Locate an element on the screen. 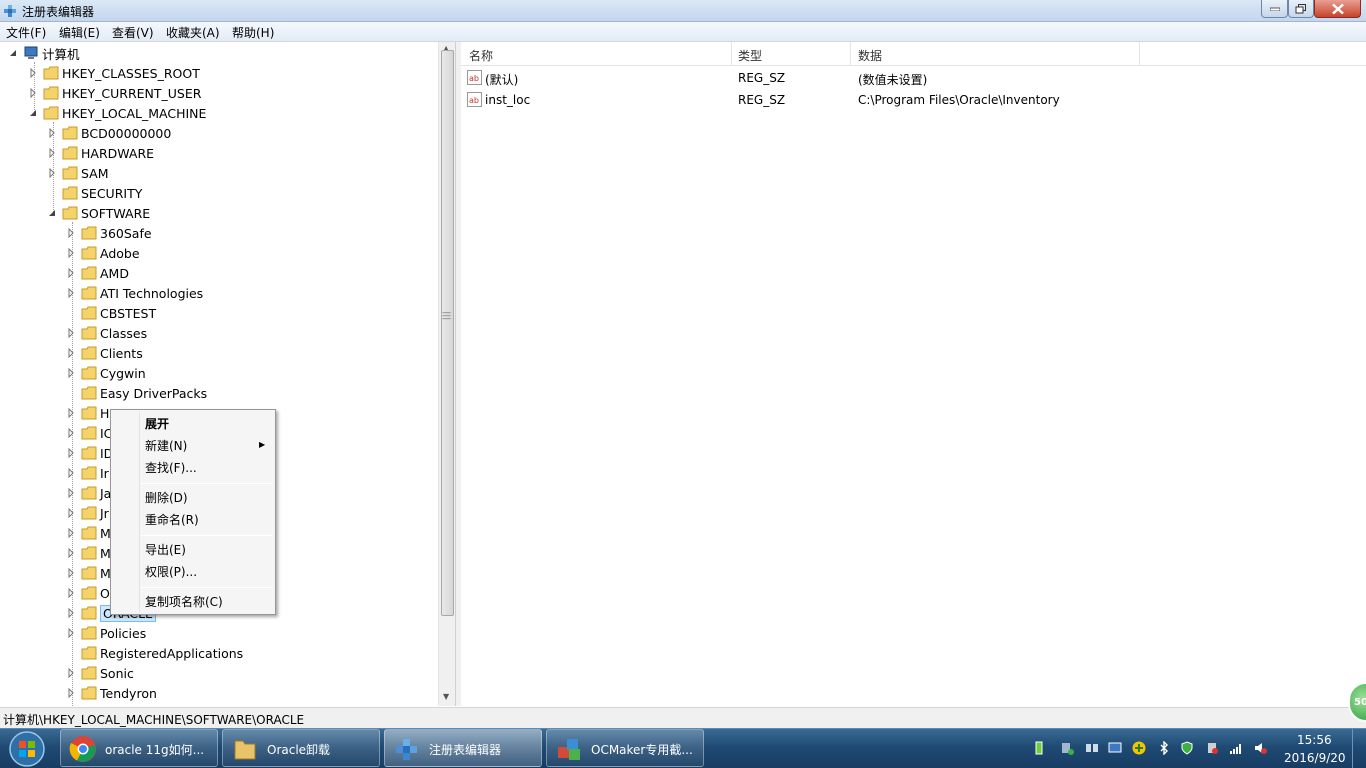 This screenshot has width=1366, height=768. menu-view: 查看(V) is located at coordinates (133, 32).